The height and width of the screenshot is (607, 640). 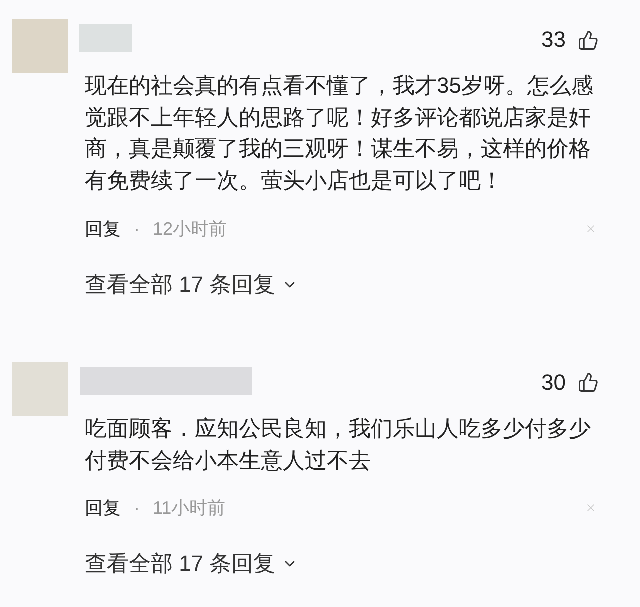 What do you see at coordinates (190, 229) in the screenshot?
I see `comment-time: 12小时前` at bounding box center [190, 229].